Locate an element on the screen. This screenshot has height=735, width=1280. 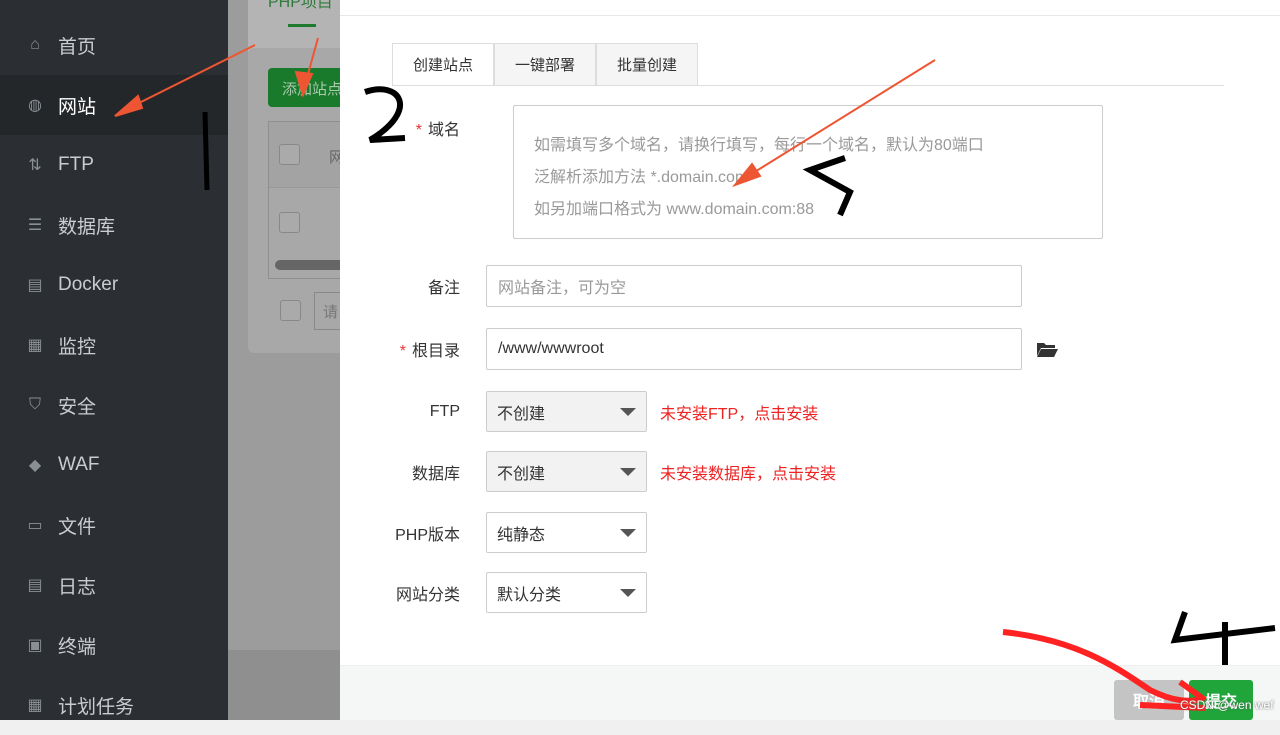
watermark: CSDN @wen wef is located at coordinates (1227, 705).